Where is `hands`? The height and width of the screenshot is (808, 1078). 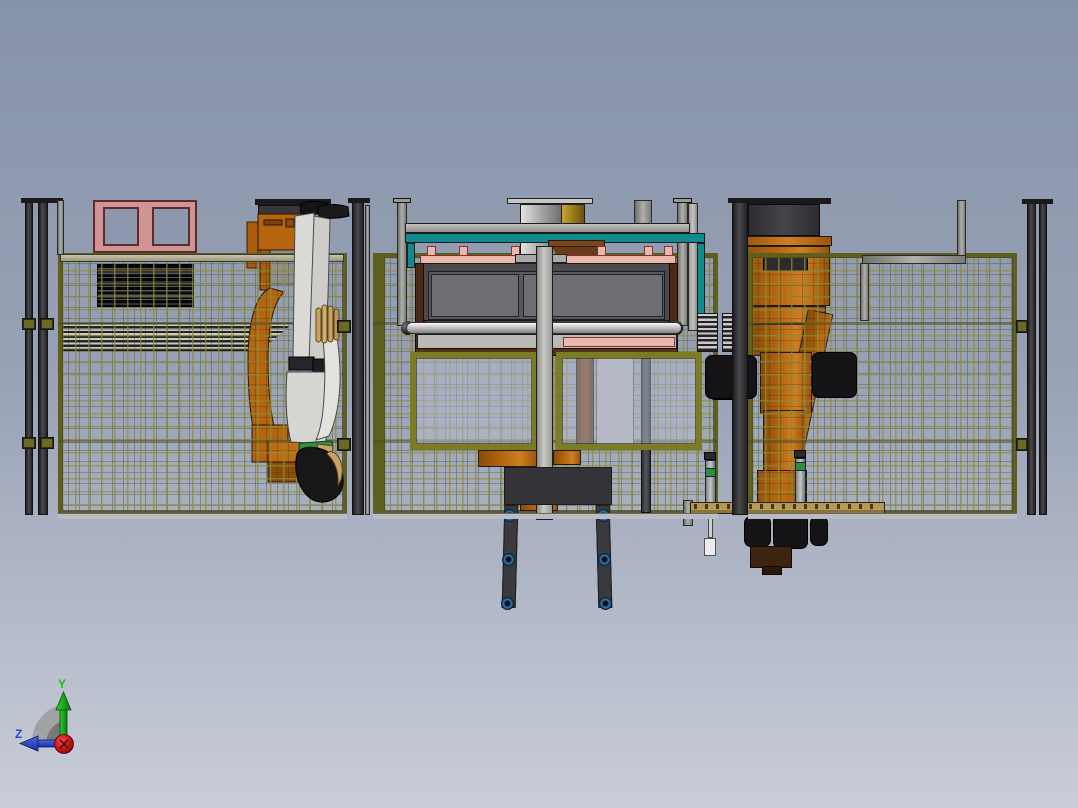
hands is located at coordinates (327, 324).